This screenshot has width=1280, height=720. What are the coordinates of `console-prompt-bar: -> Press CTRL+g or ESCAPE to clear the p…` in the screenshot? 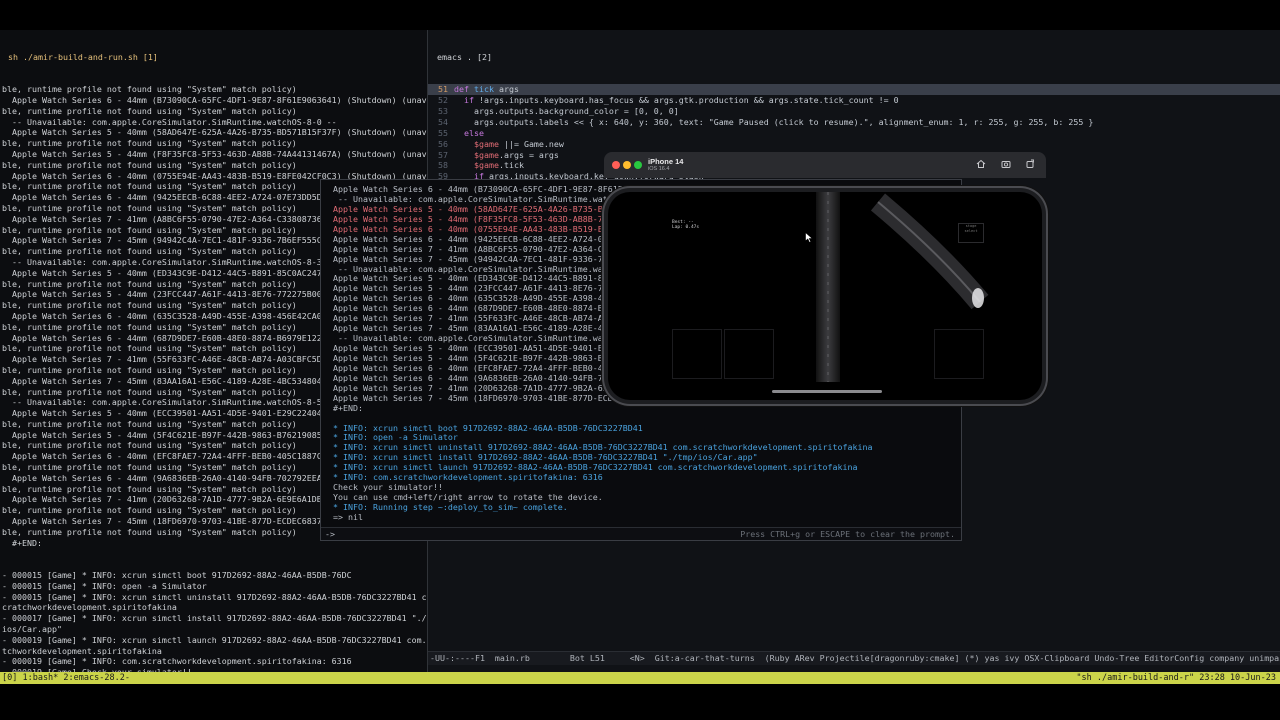 It's located at (641, 533).